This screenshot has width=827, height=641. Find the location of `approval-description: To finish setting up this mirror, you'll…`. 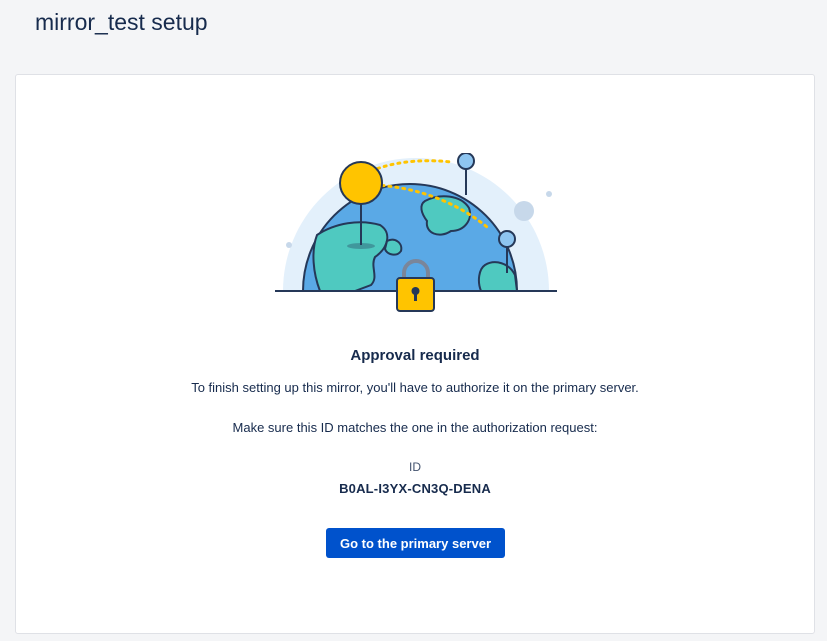

approval-description: To finish setting up this mirror, you'll… is located at coordinates (415, 387).